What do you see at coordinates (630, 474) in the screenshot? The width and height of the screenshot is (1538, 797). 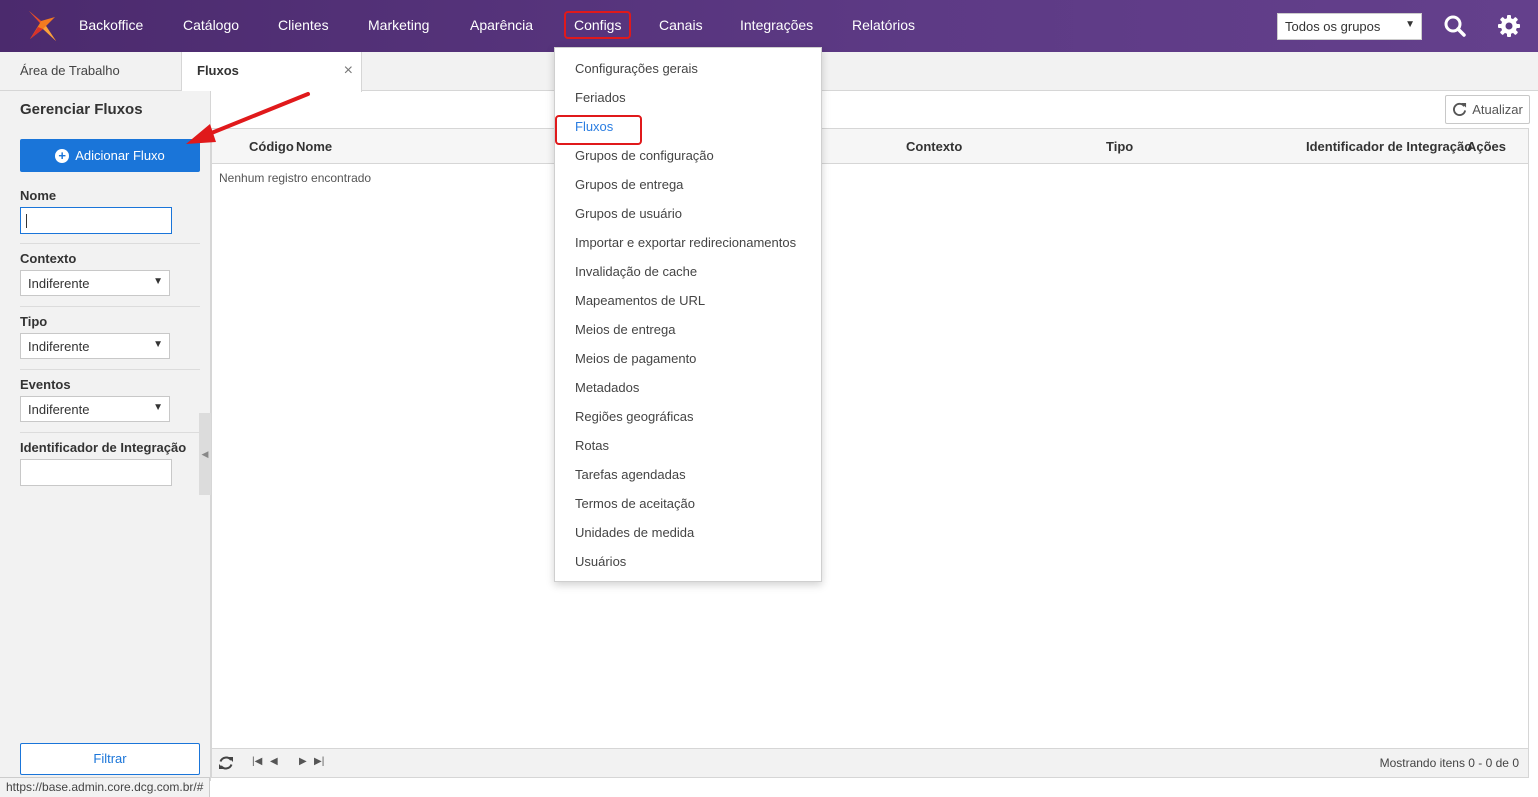 I see `menu-item-tarefas-agendadas: Tarefas agendadas` at bounding box center [630, 474].